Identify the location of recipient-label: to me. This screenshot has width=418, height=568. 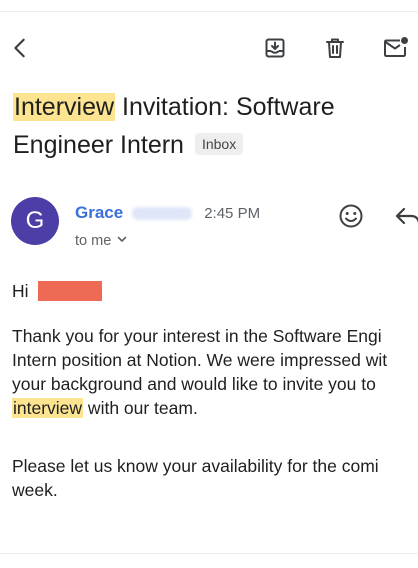
(93, 241).